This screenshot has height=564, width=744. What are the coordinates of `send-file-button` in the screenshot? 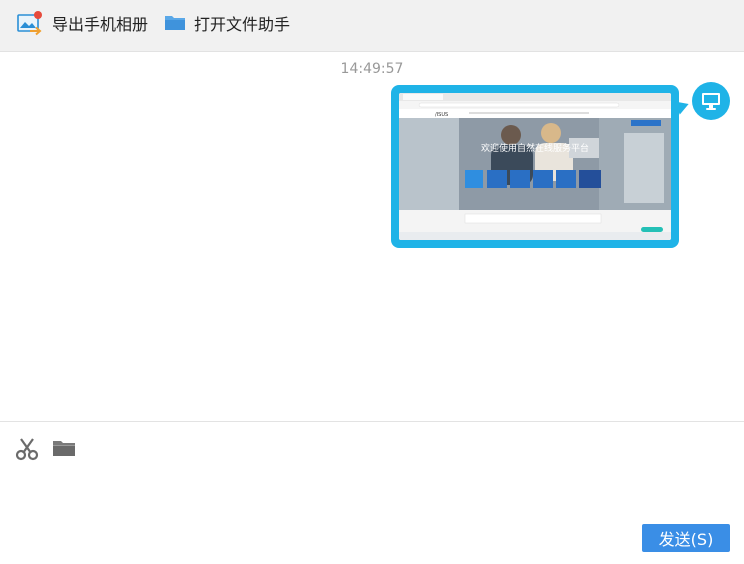 It's located at (65, 451).